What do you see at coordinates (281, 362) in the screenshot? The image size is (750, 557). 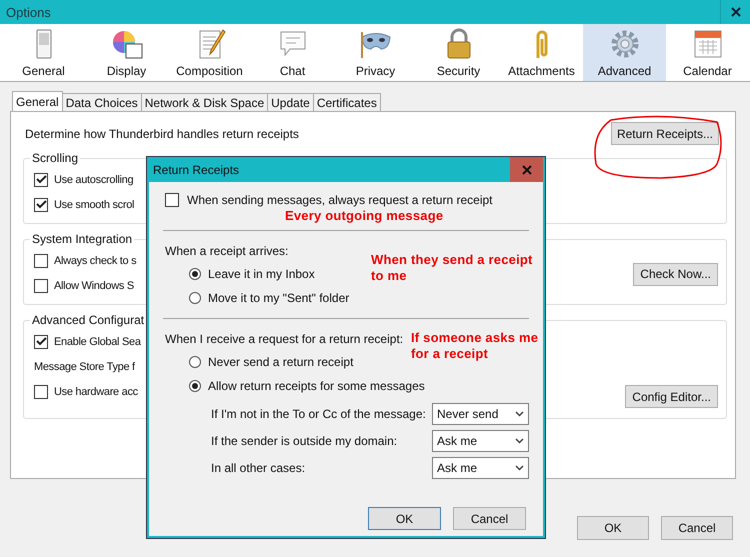 I see `radio-label: Never send a return receipt` at bounding box center [281, 362].